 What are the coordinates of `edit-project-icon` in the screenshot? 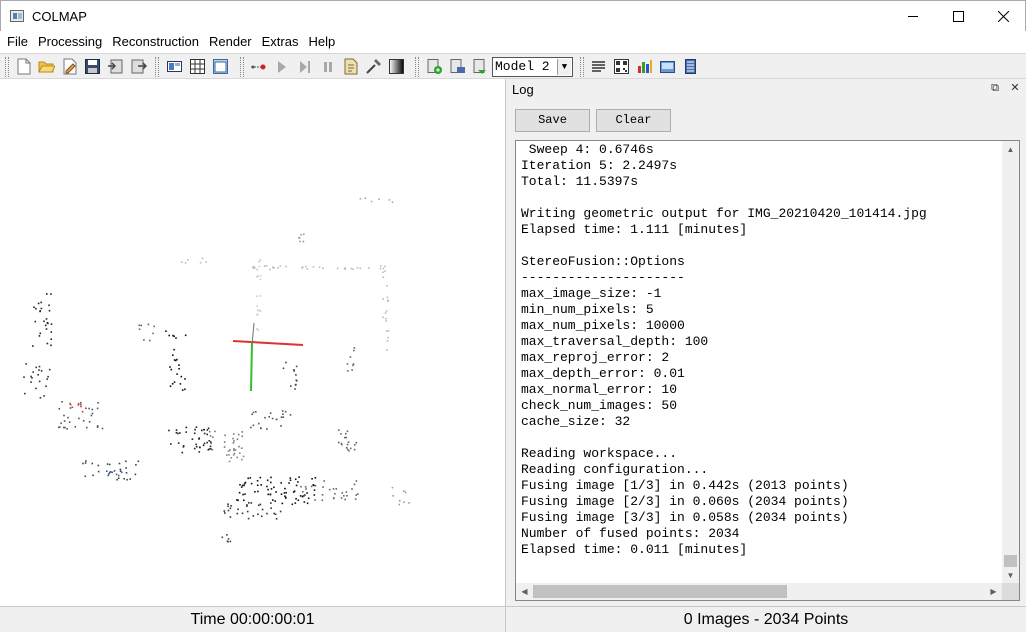 It's located at (69, 66).